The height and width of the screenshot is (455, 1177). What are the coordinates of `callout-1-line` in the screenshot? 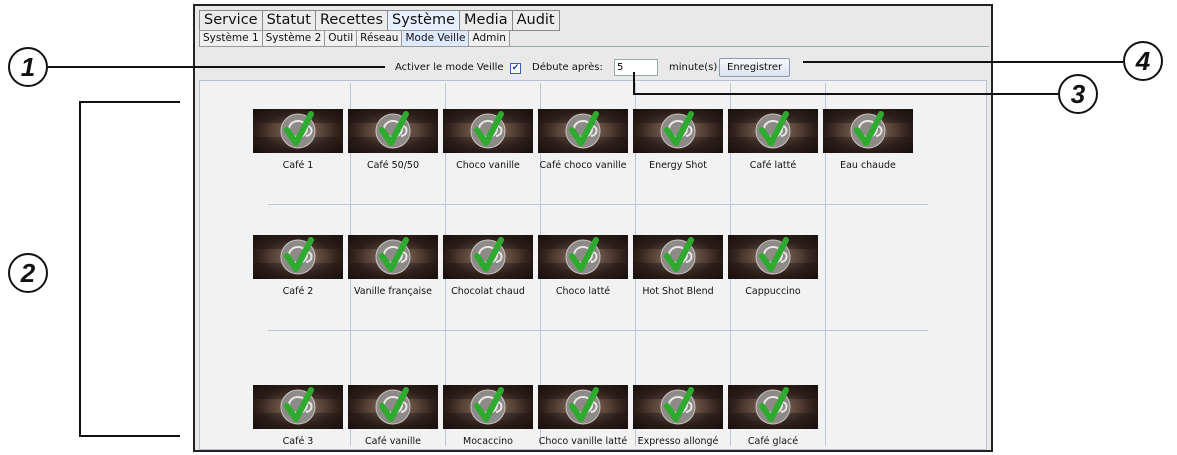 It's located at (216, 67).